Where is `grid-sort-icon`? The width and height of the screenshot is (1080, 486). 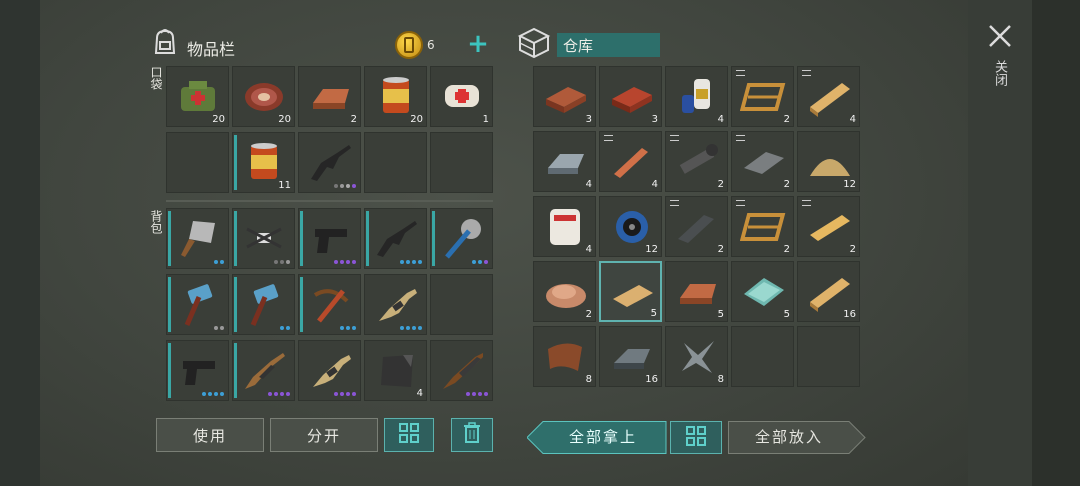 grid-sort-icon is located at coordinates (696, 438).